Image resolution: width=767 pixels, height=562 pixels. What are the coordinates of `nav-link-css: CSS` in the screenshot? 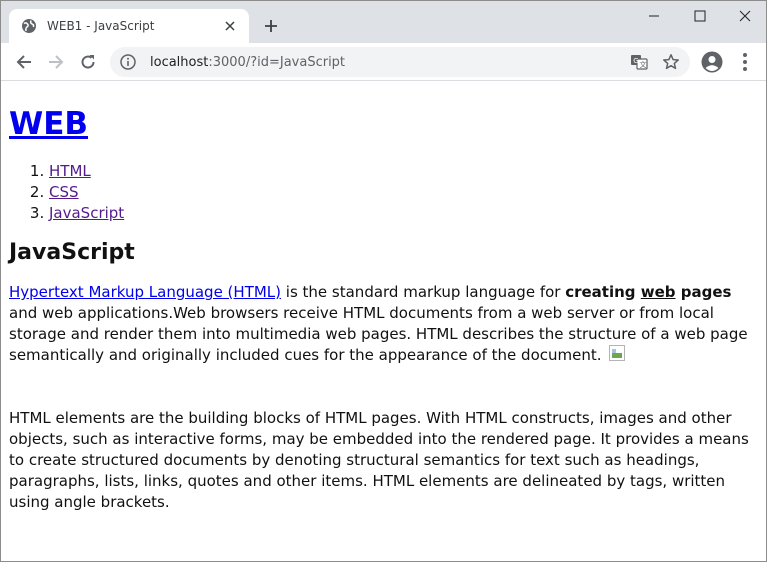 It's located at (64, 192).